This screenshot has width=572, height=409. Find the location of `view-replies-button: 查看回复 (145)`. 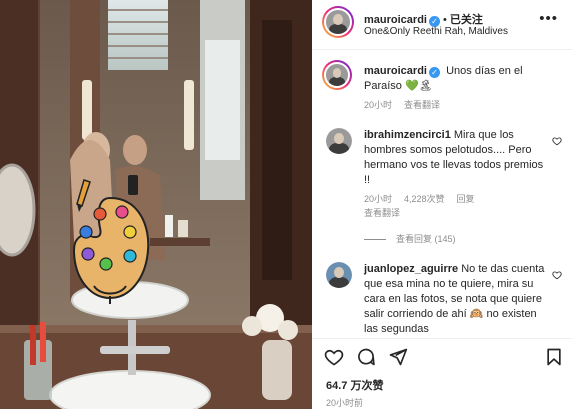

view-replies-button: 查看回复 (145) is located at coordinates (410, 238).